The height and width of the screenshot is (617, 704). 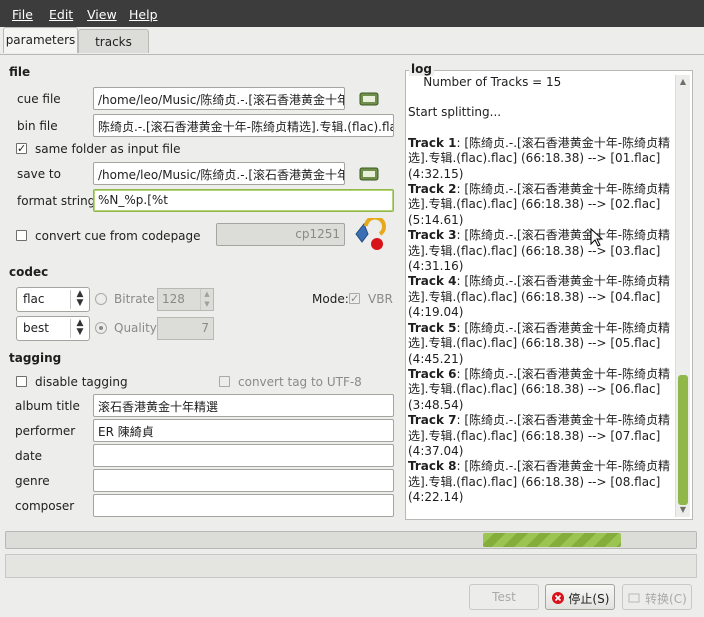 What do you see at coordinates (134, 299) in the screenshot?
I see `bitrate-label: Bitrate` at bounding box center [134, 299].